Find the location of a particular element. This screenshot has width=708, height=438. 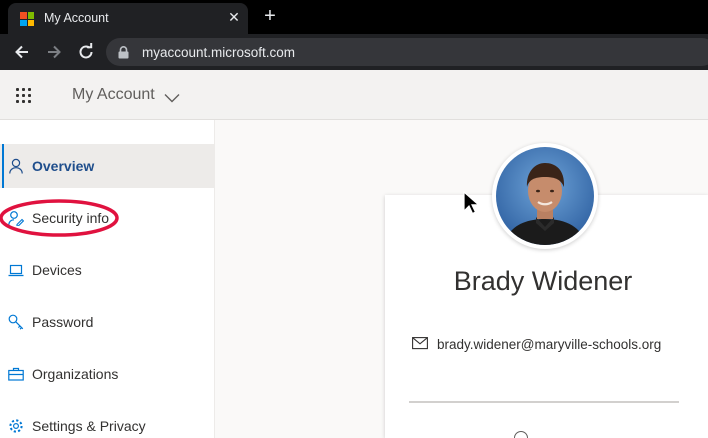

info-icon is located at coordinates (521, 434).